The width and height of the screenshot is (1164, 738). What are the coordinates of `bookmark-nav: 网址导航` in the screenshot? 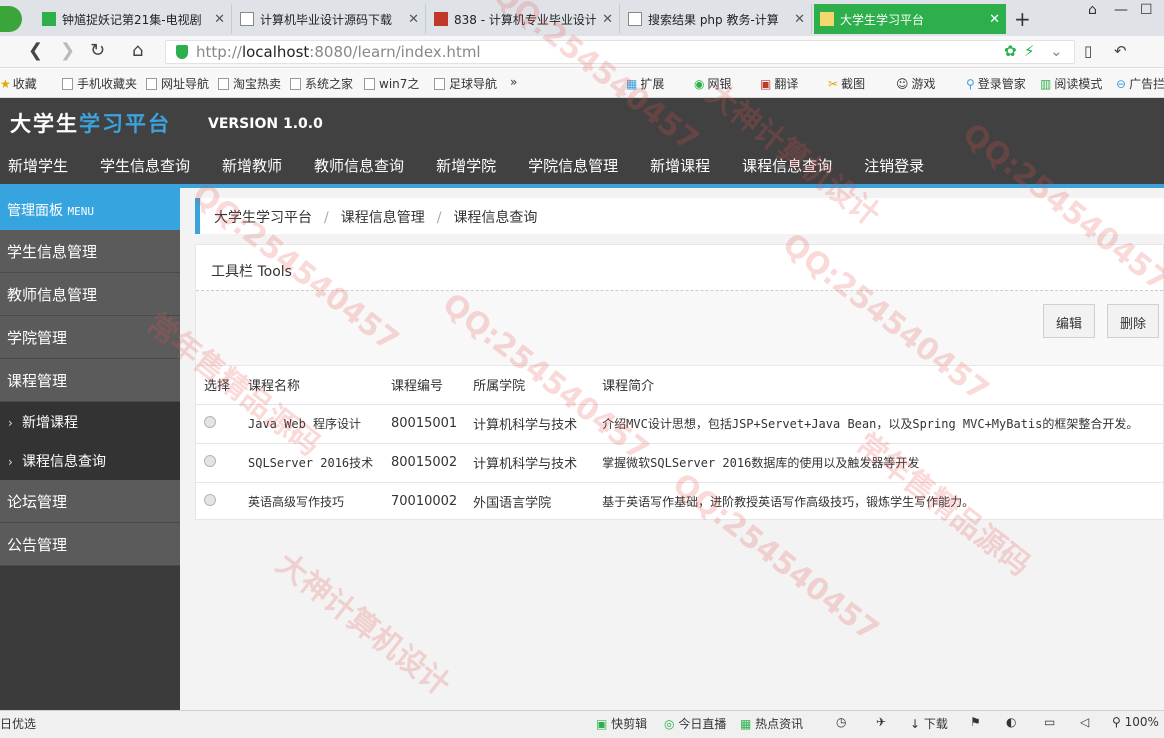 It's located at (177, 83).